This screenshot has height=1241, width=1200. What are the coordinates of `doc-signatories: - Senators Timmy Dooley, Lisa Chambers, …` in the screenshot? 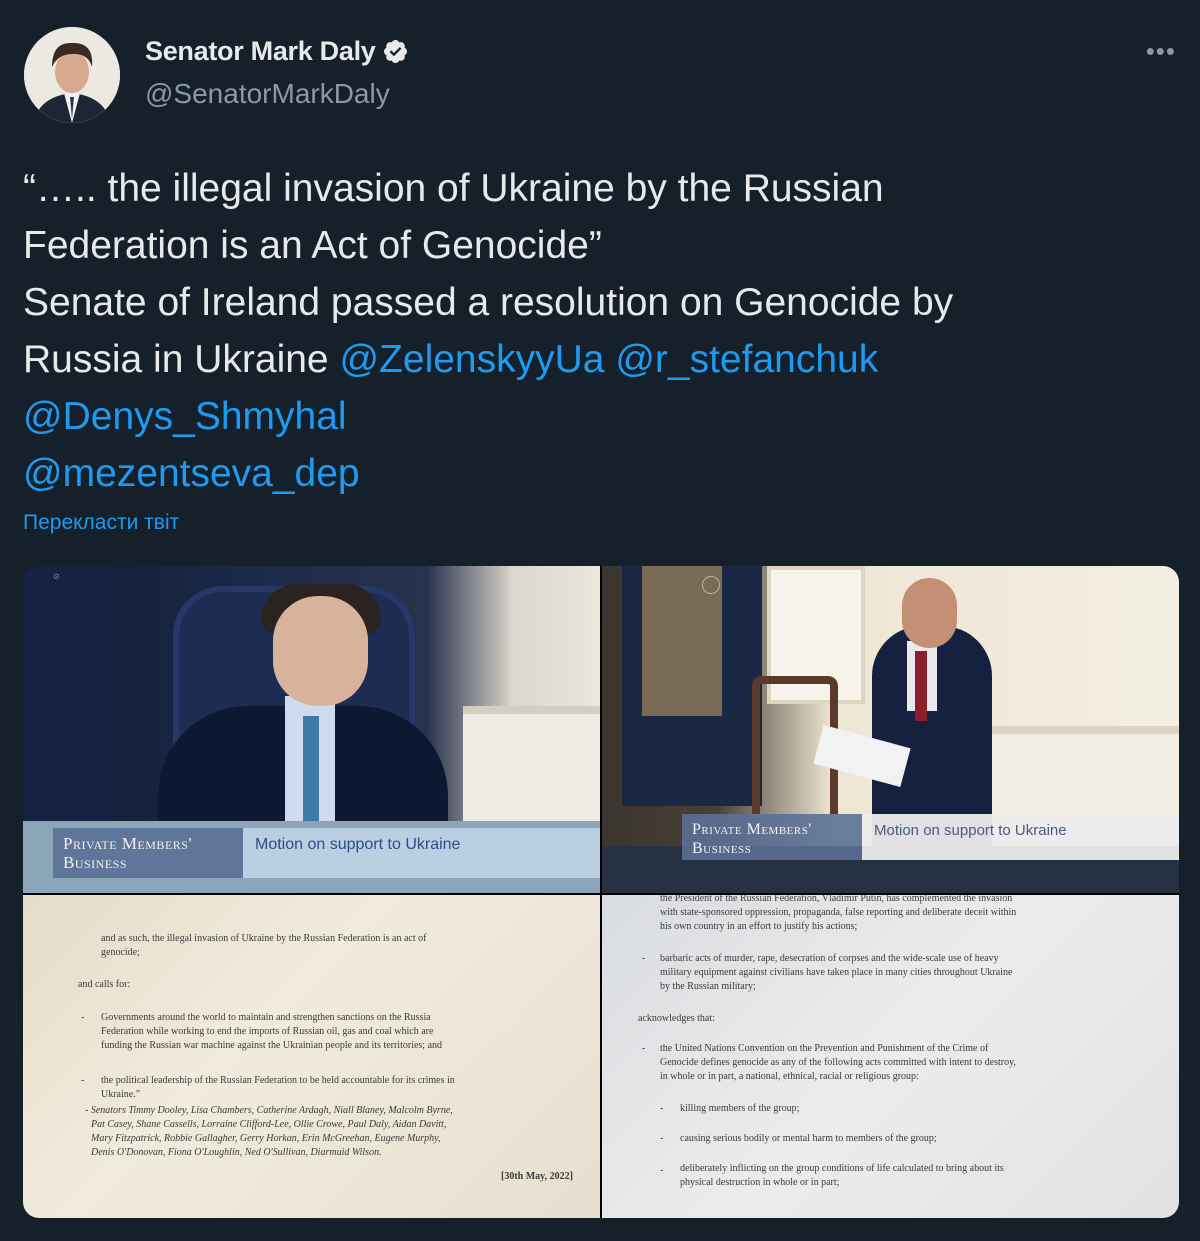 It's located at (269, 1110).